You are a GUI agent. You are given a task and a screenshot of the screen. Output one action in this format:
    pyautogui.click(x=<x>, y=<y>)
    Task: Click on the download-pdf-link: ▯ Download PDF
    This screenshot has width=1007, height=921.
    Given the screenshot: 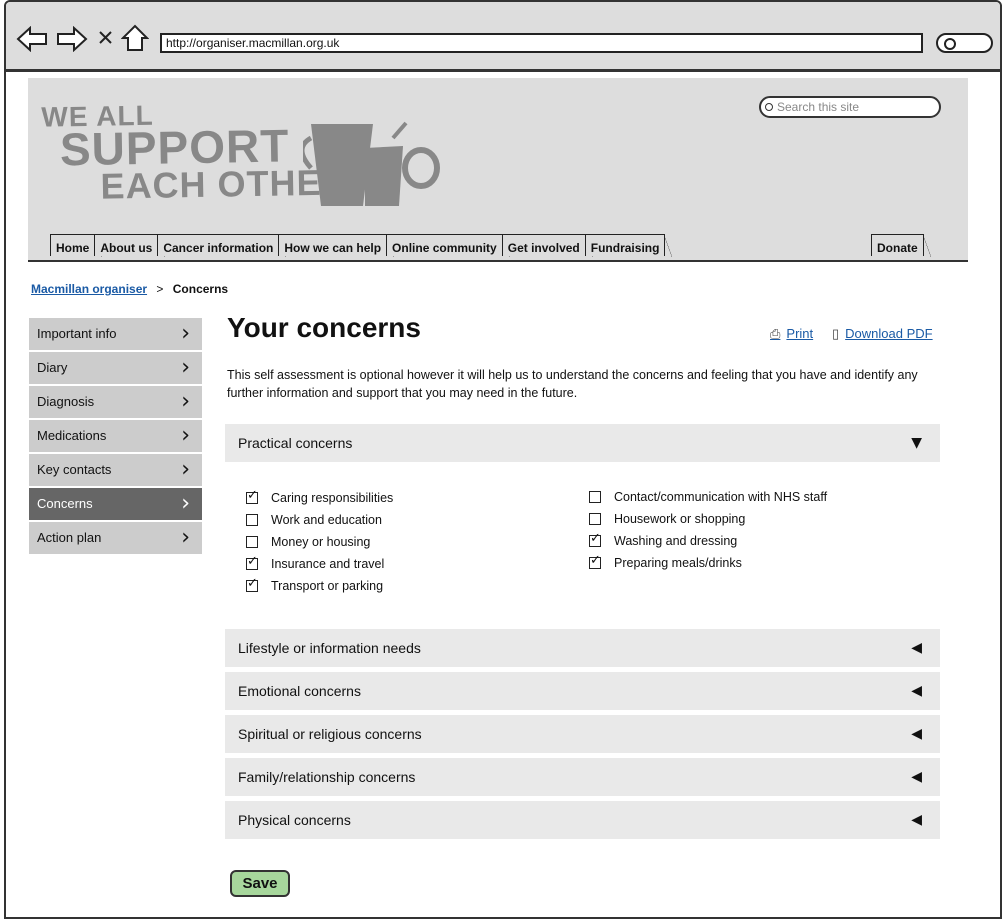 What is the action you would take?
    pyautogui.click(x=882, y=334)
    